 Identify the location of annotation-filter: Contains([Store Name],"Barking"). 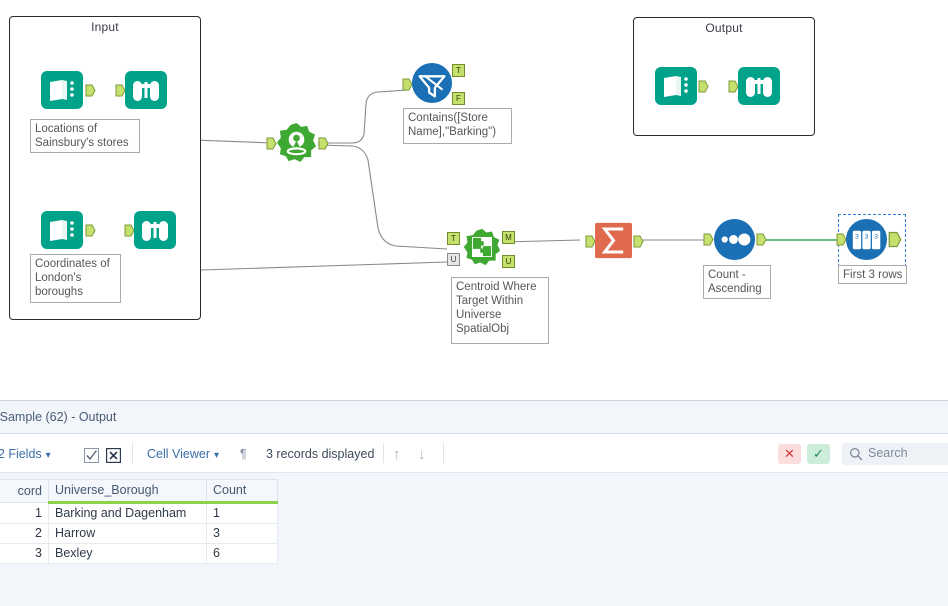
(457, 126).